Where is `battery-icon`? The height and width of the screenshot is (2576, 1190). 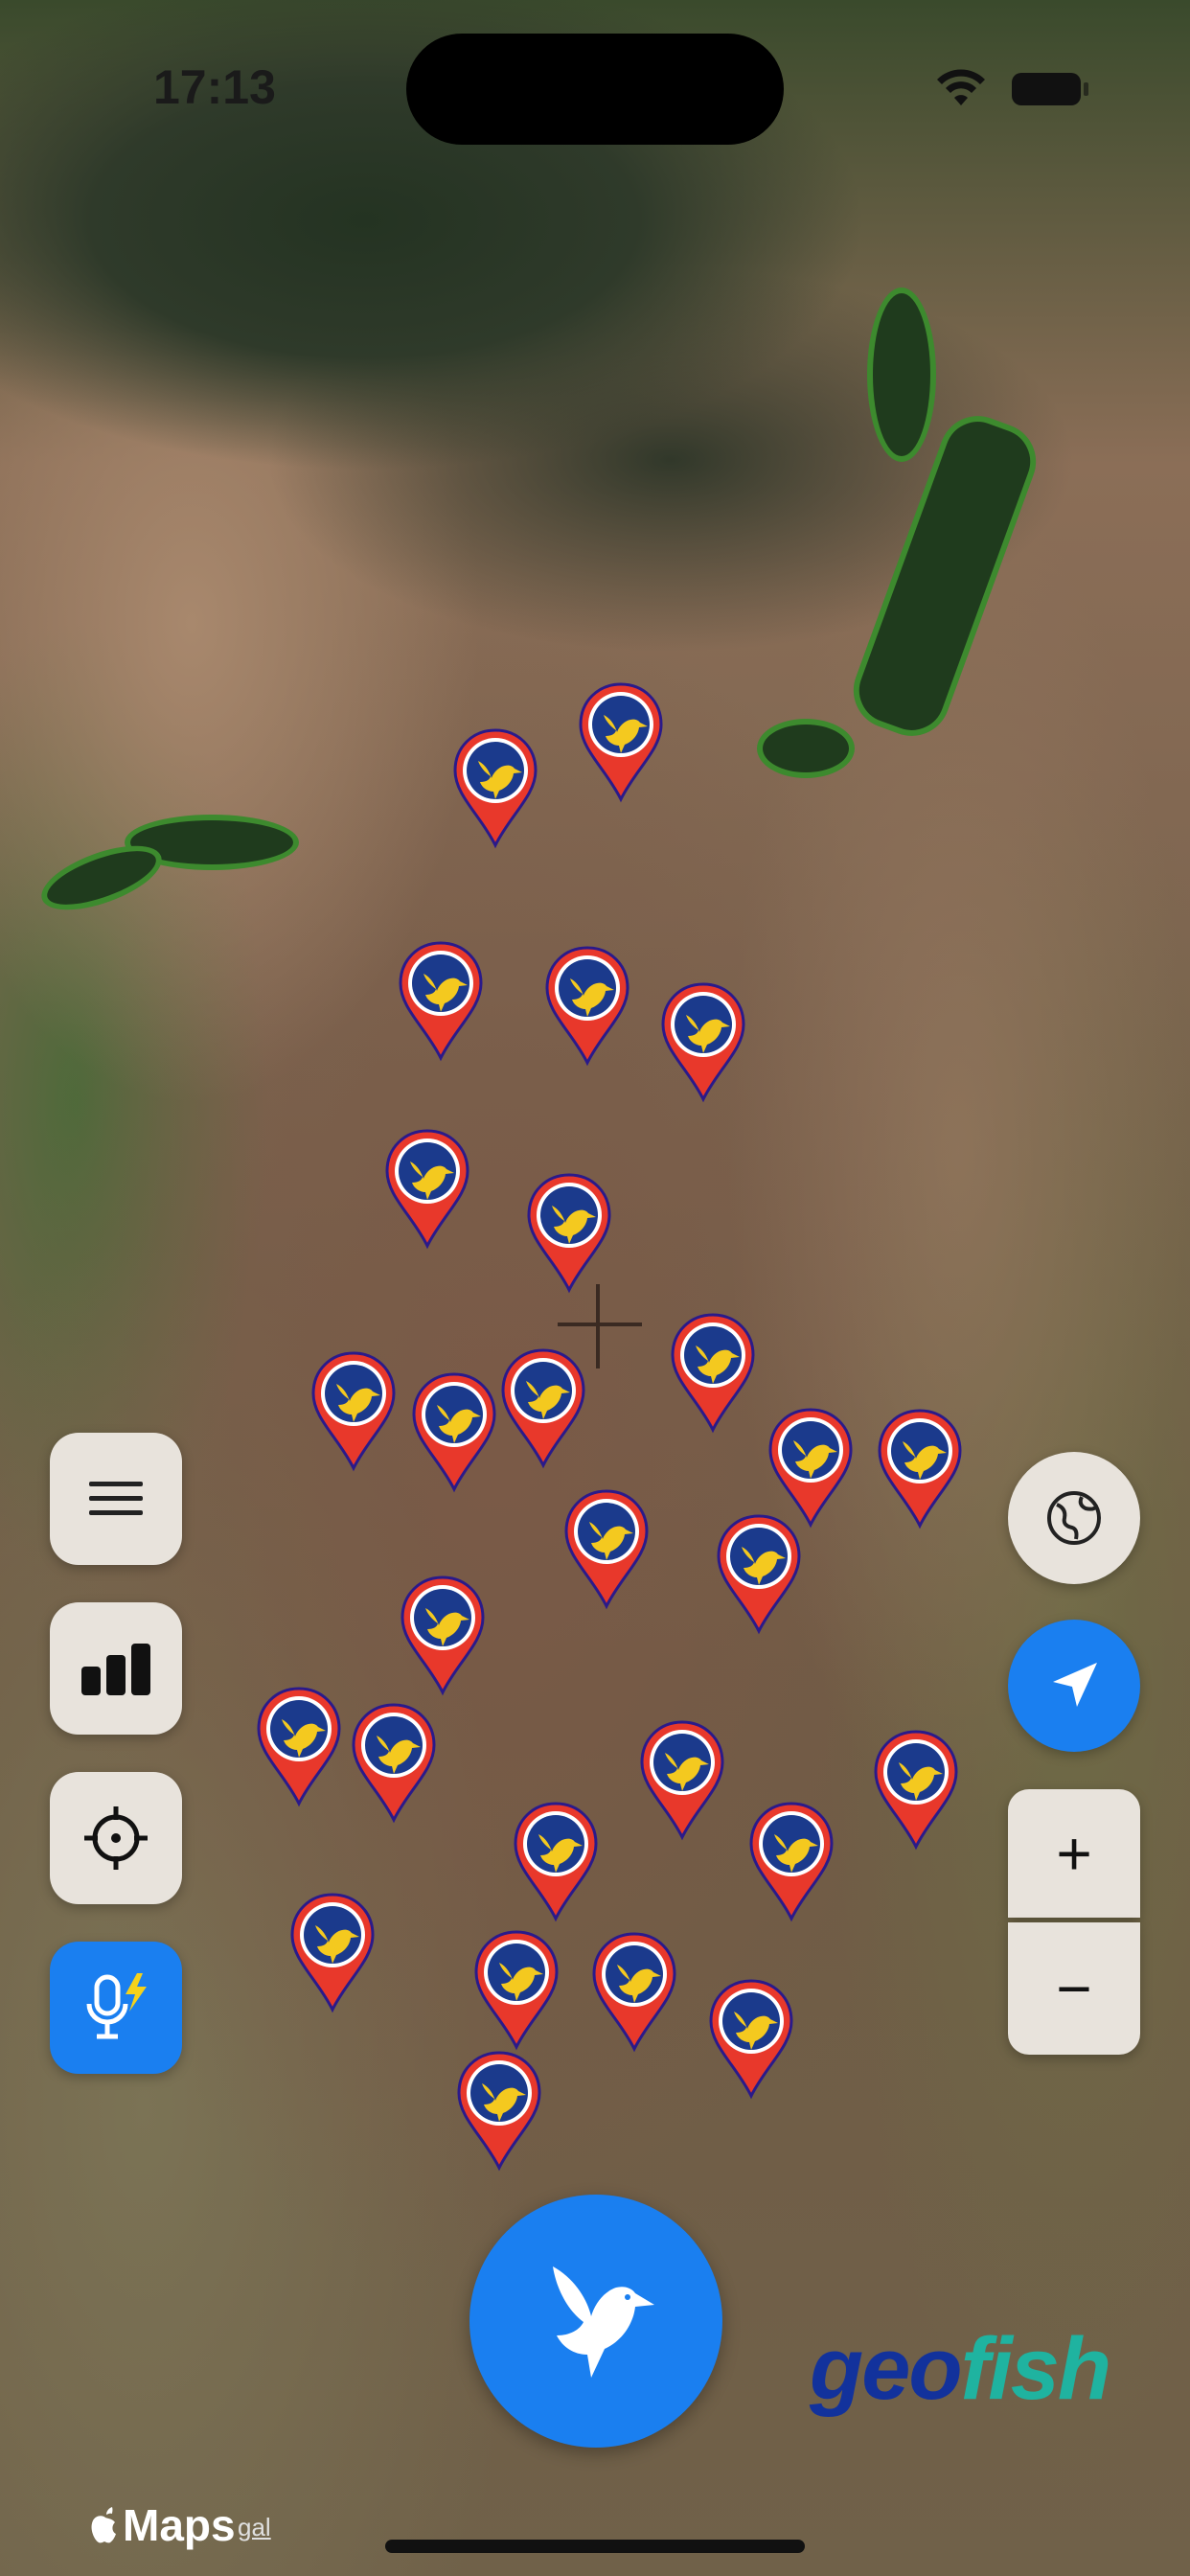
battery-icon is located at coordinates (1046, 89).